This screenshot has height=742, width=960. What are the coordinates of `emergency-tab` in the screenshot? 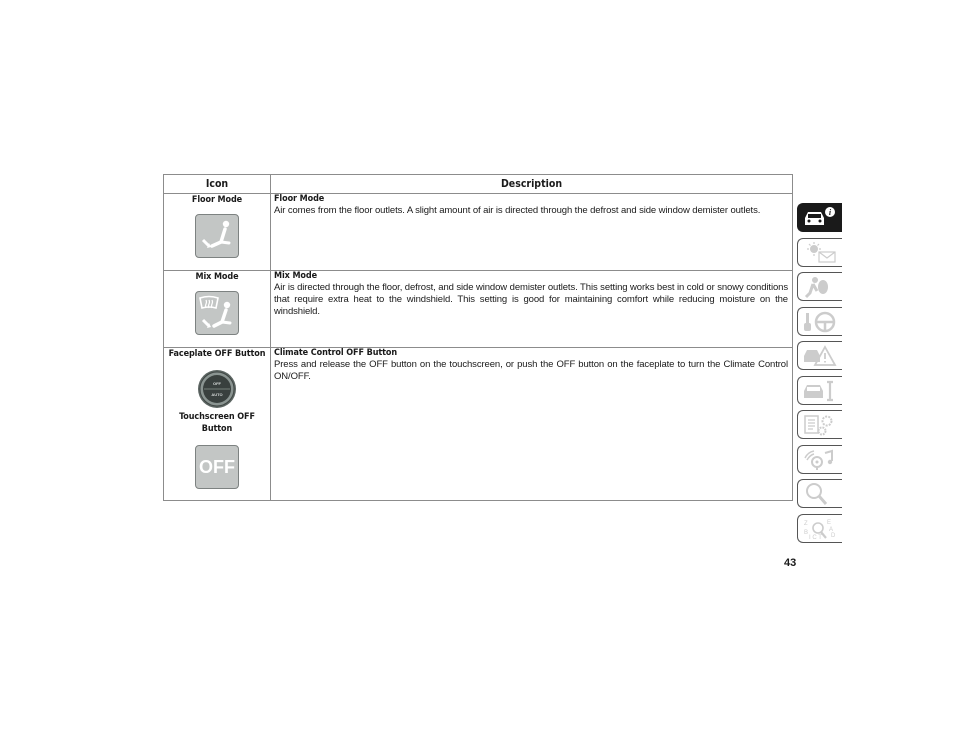 It's located at (819, 355).